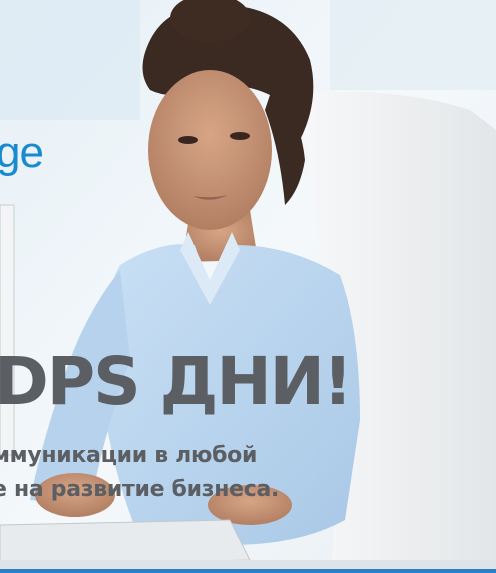 This screenshot has height=573, width=496. What do you see at coordinates (125, 543) in the screenshot?
I see `keyboard-shape` at bounding box center [125, 543].